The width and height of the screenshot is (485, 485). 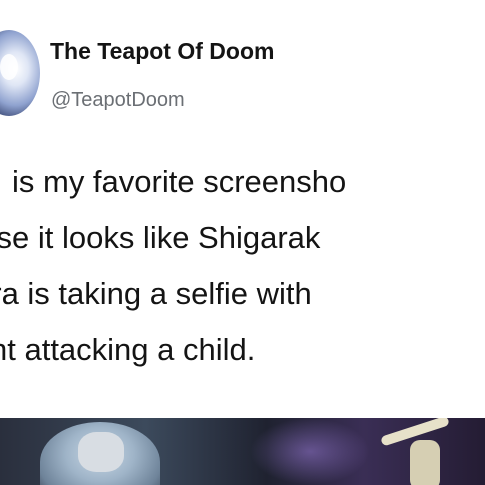 I want to click on tweet-text-line: ura is taking a selfie with, so click(x=156, y=293).